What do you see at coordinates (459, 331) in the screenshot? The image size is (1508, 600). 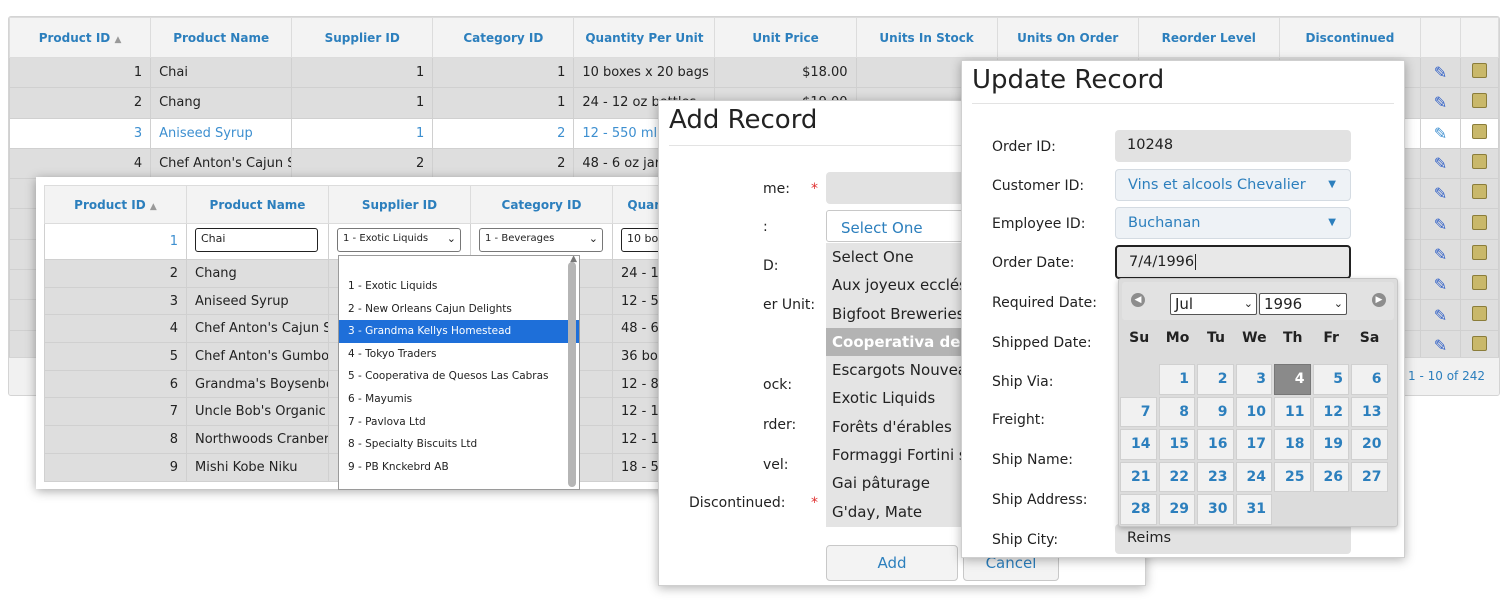 I see `dropdown-option: 3 - Grandma Kellys Homestead` at bounding box center [459, 331].